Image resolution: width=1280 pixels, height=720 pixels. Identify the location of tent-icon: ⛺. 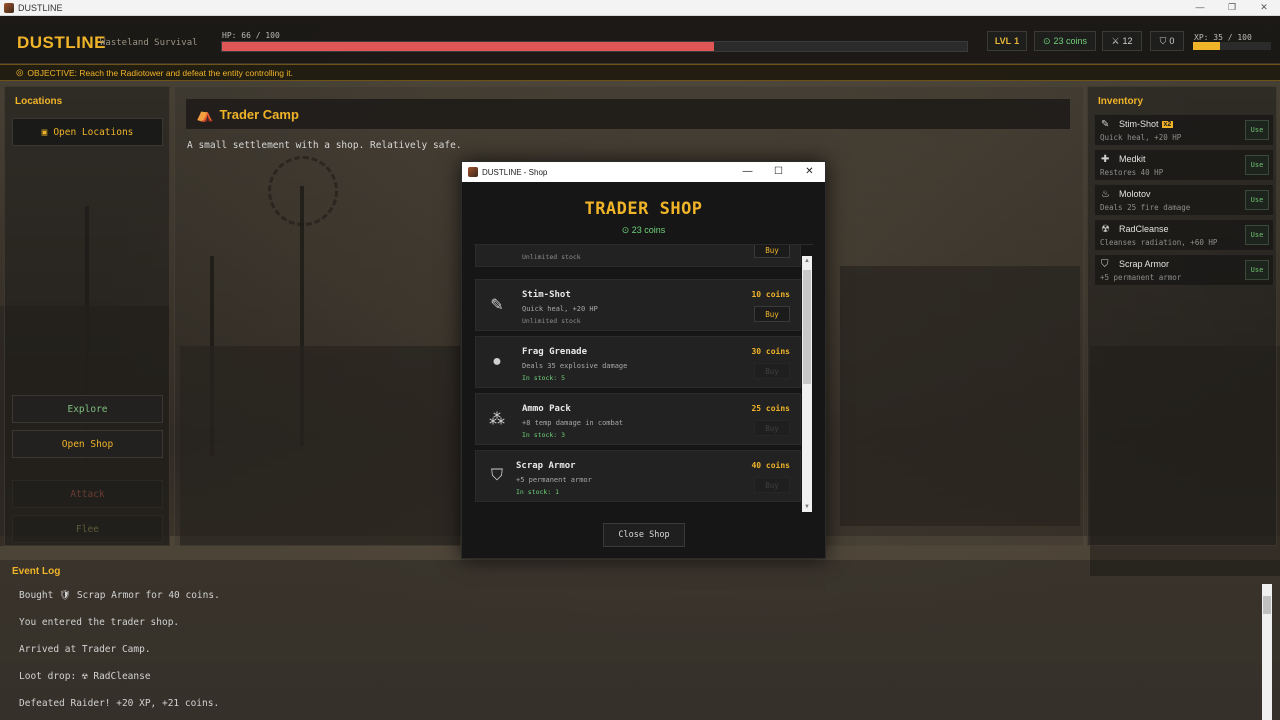
(205, 113).